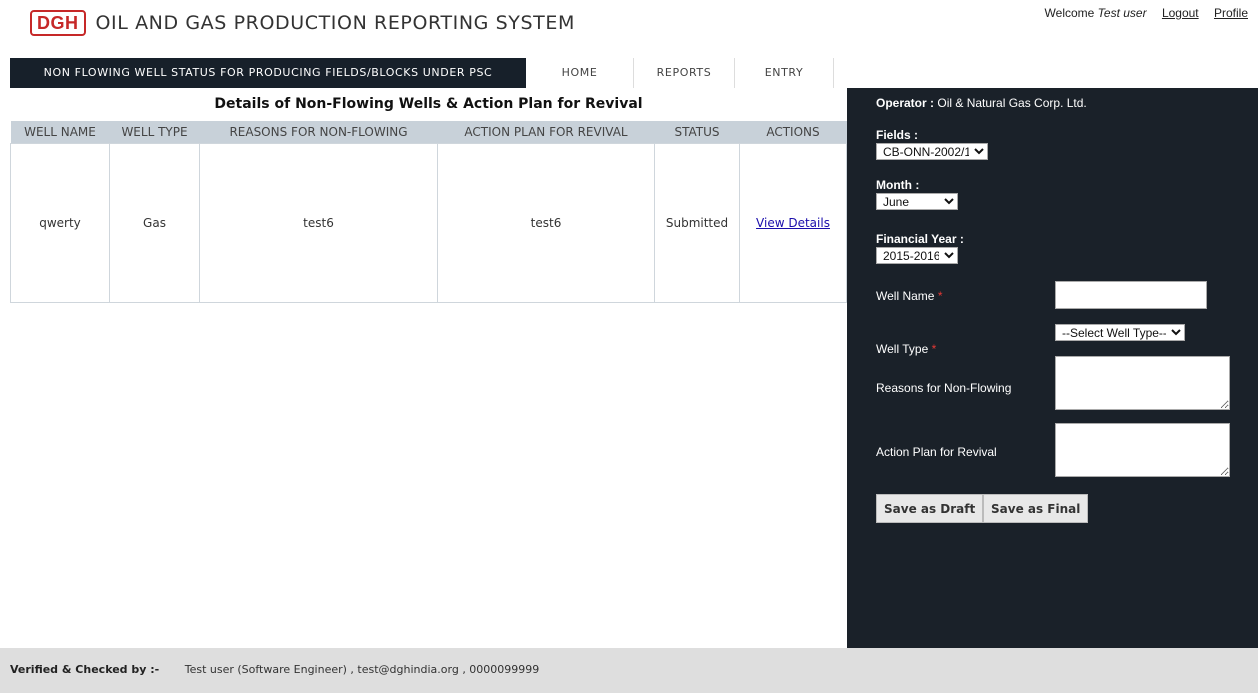 The width and height of the screenshot is (1258, 693). I want to click on well-name-input, so click(1131, 295).